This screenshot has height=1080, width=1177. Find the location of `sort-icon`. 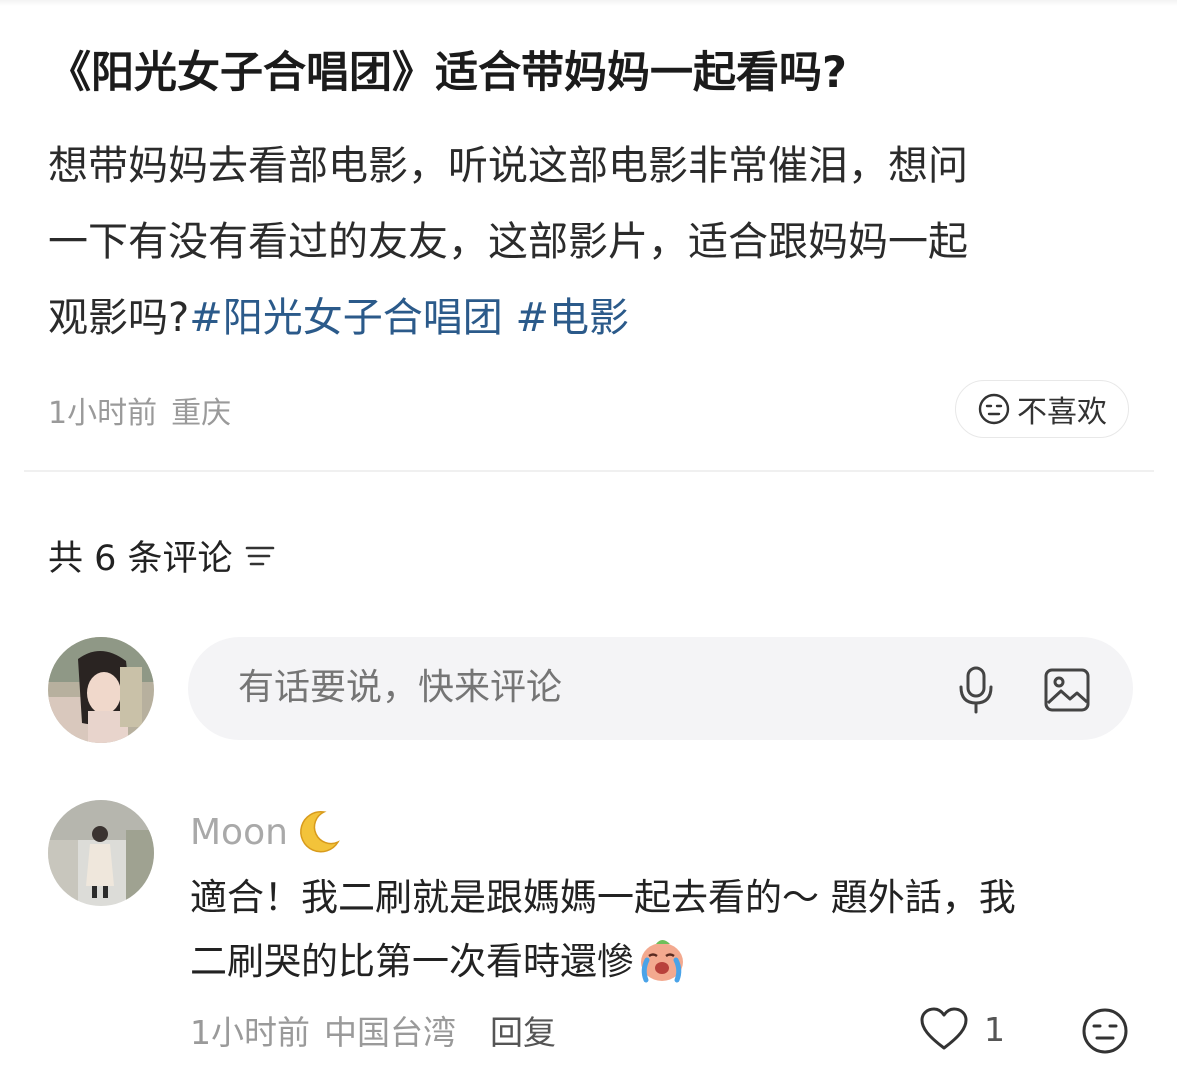

sort-icon is located at coordinates (260, 556).